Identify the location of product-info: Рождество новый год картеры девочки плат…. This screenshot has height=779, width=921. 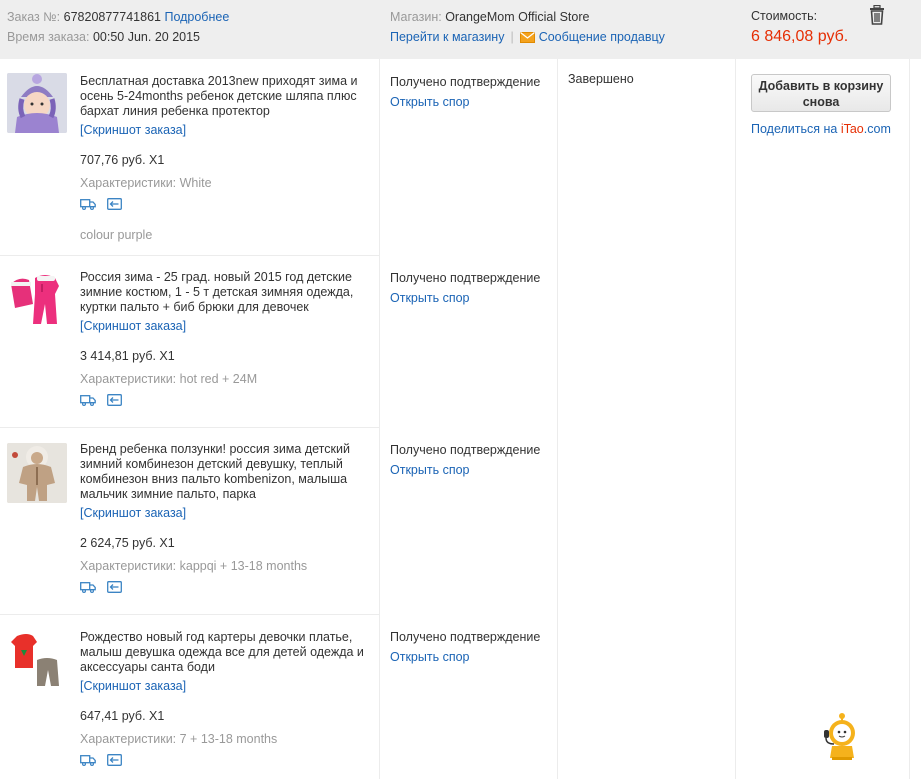
(225, 699).